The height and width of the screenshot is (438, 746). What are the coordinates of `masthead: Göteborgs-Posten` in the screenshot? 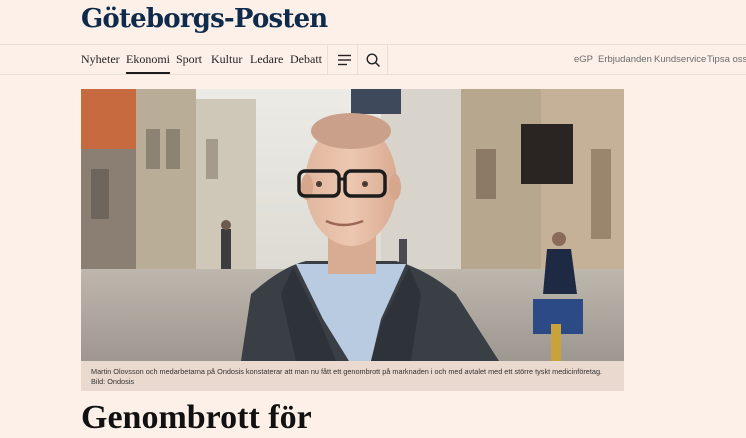 It's located at (373, 22).